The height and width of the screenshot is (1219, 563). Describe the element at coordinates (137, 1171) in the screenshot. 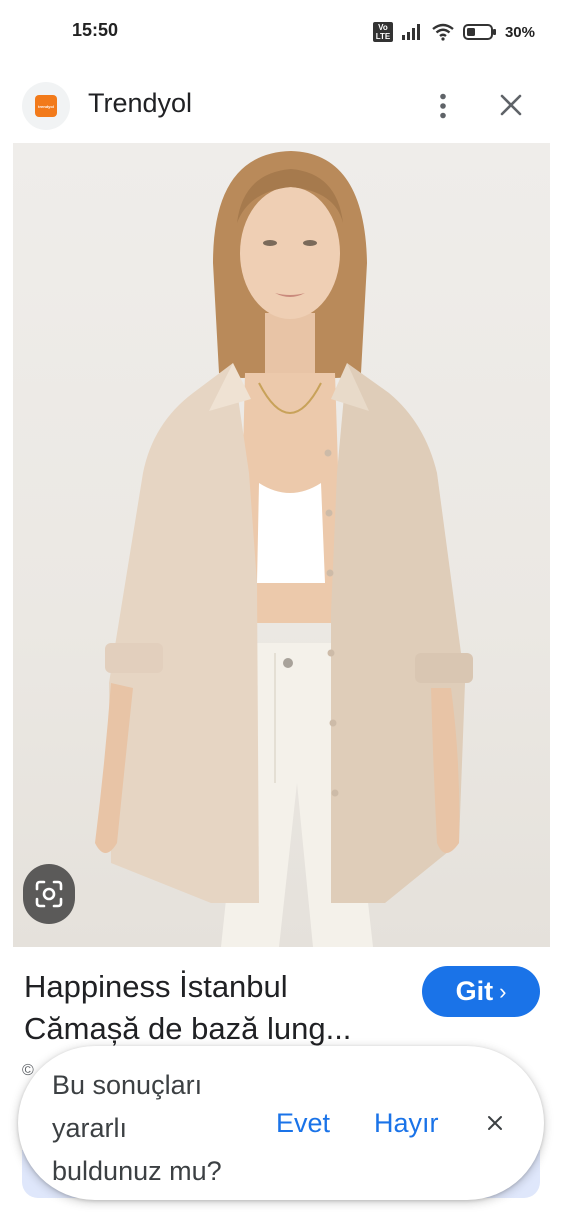

I see `feedback-question-line3: buldunuz mu?` at that location.